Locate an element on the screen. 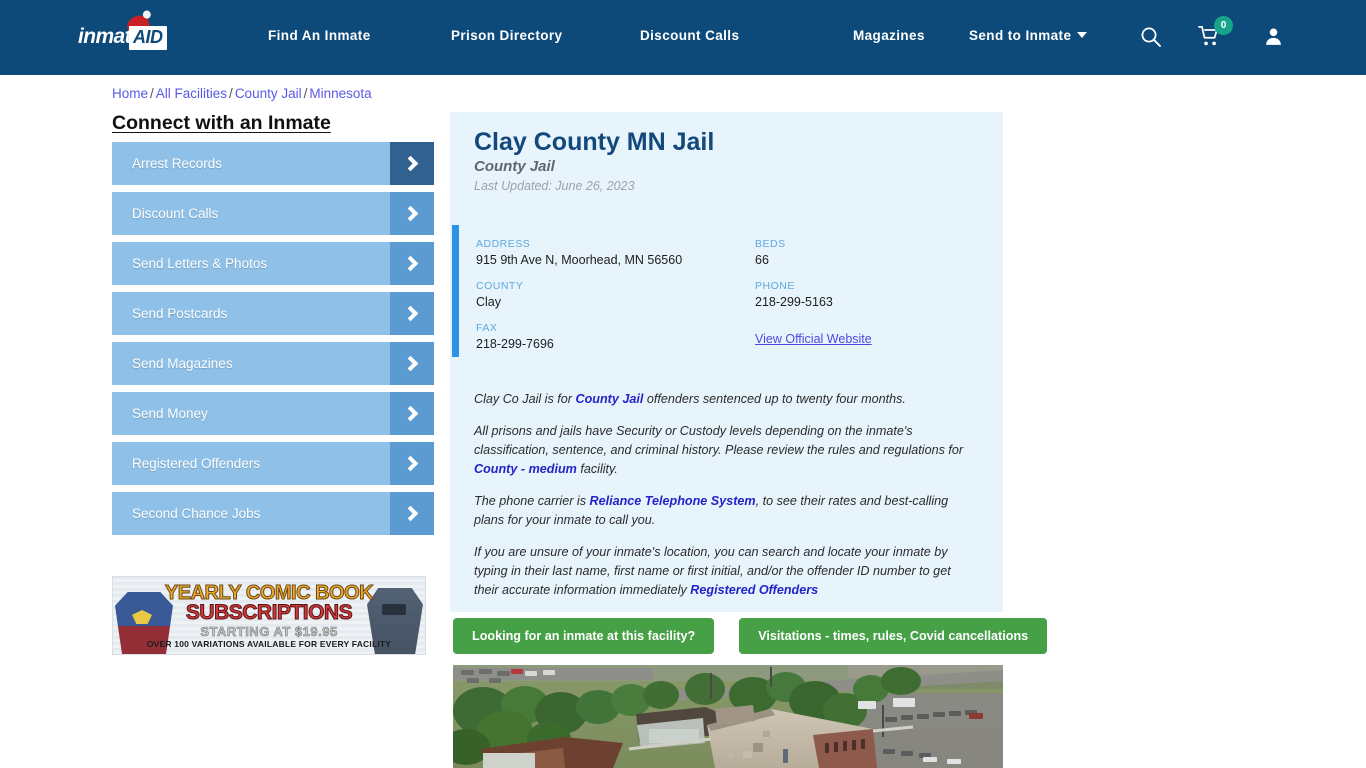 The image size is (1366, 768). county-label: COUNTY is located at coordinates (500, 286).